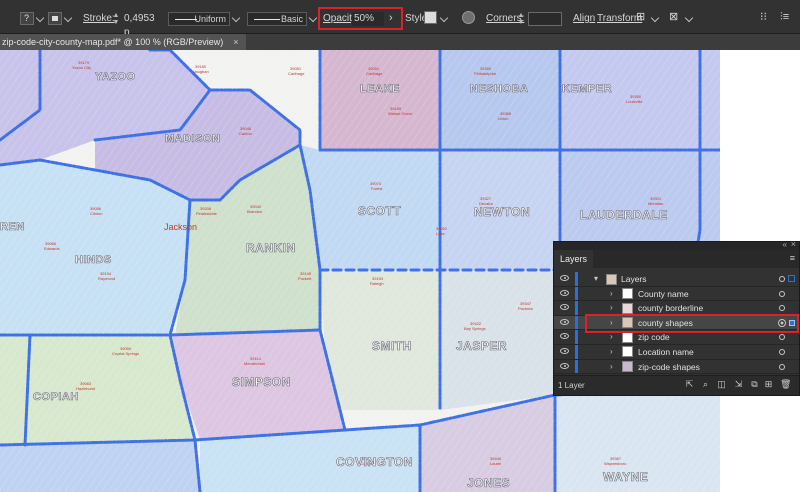 This screenshot has height=492, width=800. What do you see at coordinates (634, 279) in the screenshot?
I see `layer-name: Layers` at bounding box center [634, 279].